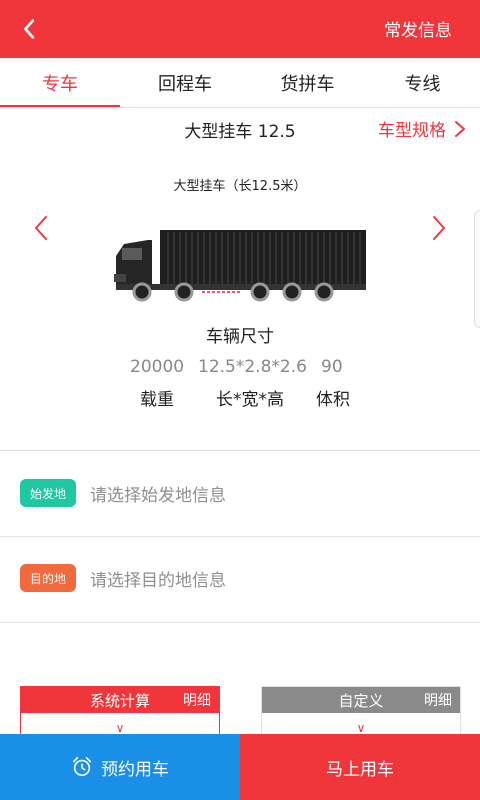 This screenshot has width=480, height=800. What do you see at coordinates (240, 578) in the screenshot?
I see `destination-row: 目的地 请选择目的地信息` at bounding box center [240, 578].